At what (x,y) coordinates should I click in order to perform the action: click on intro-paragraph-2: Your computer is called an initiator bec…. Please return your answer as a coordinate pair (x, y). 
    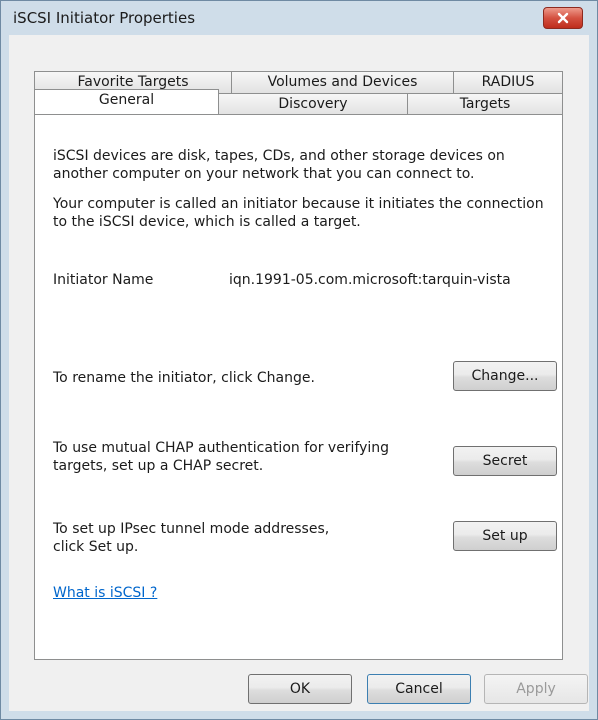
    Looking at the image, I should click on (298, 213).